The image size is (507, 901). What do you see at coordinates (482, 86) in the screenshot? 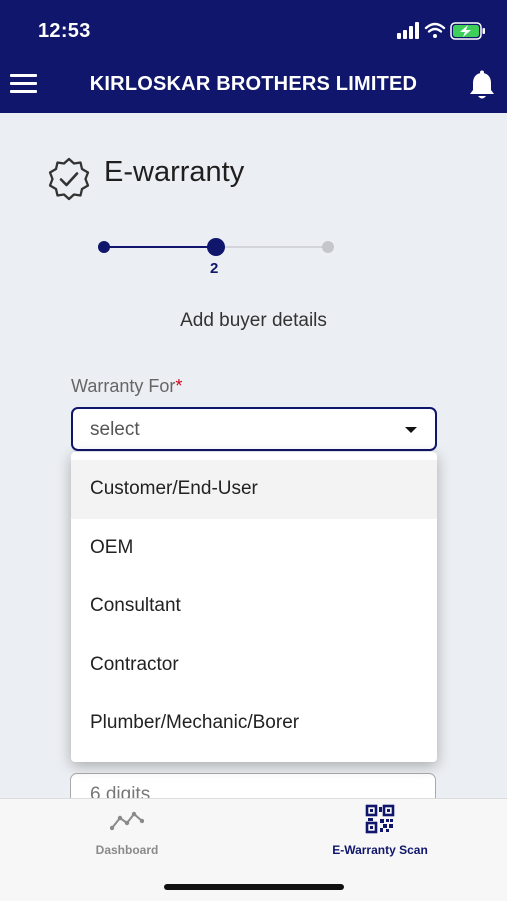
I see `bell-icon` at bounding box center [482, 86].